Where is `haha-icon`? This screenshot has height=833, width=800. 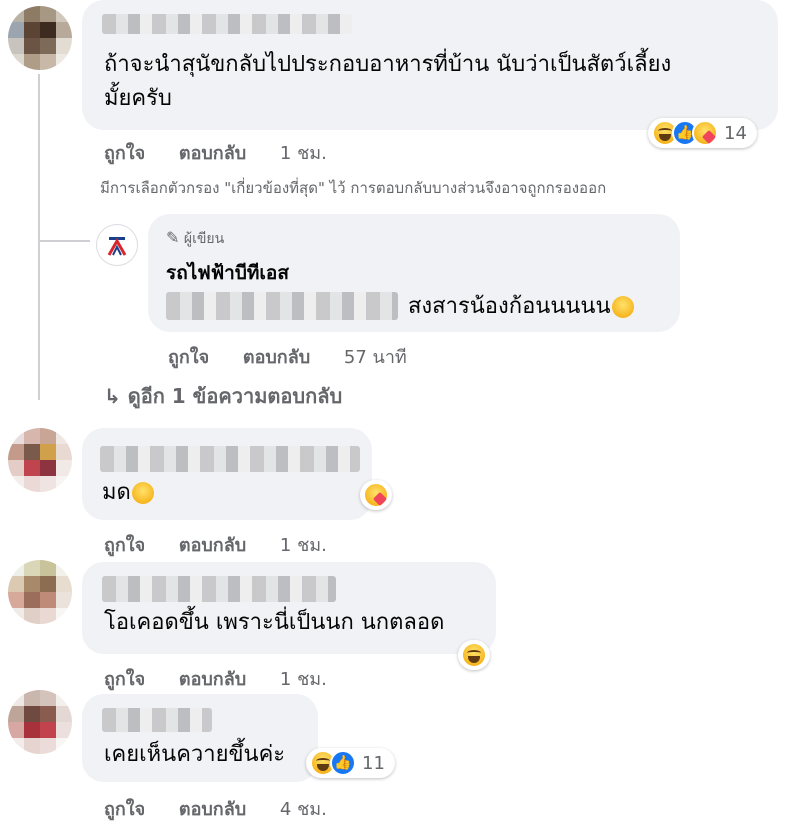 haha-icon is located at coordinates (474, 655).